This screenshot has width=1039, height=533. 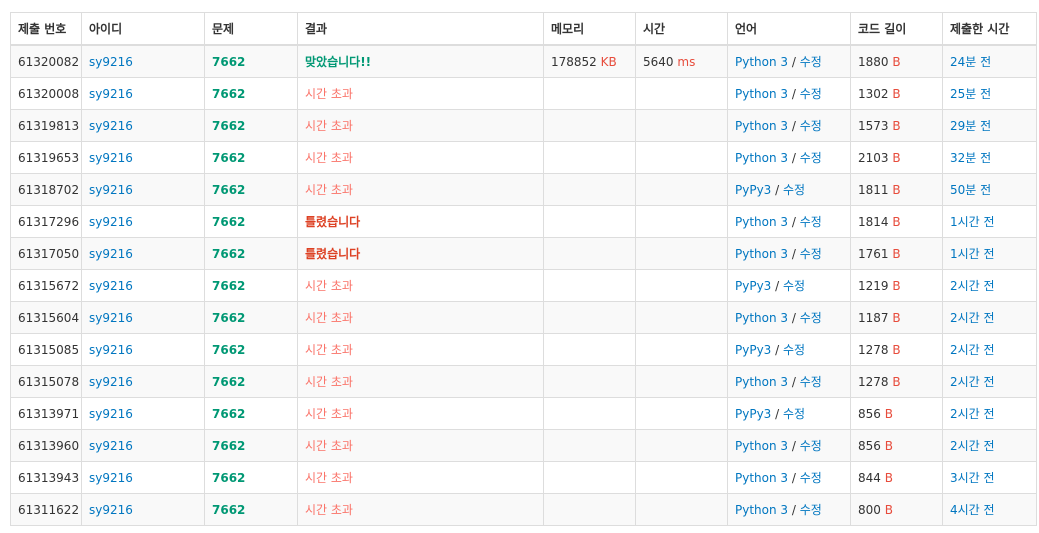 I want to click on code-length-cell: 1814 B, so click(x=896, y=221).